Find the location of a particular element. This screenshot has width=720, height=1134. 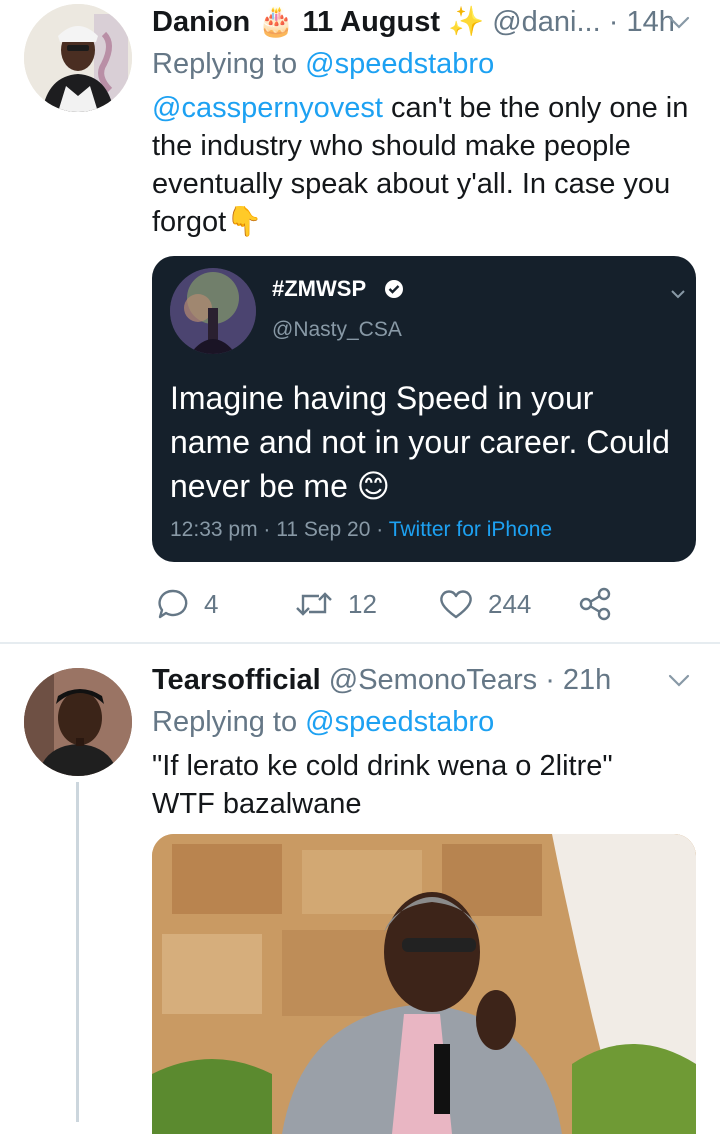

avatar-tearsofficial is located at coordinates (78, 722).